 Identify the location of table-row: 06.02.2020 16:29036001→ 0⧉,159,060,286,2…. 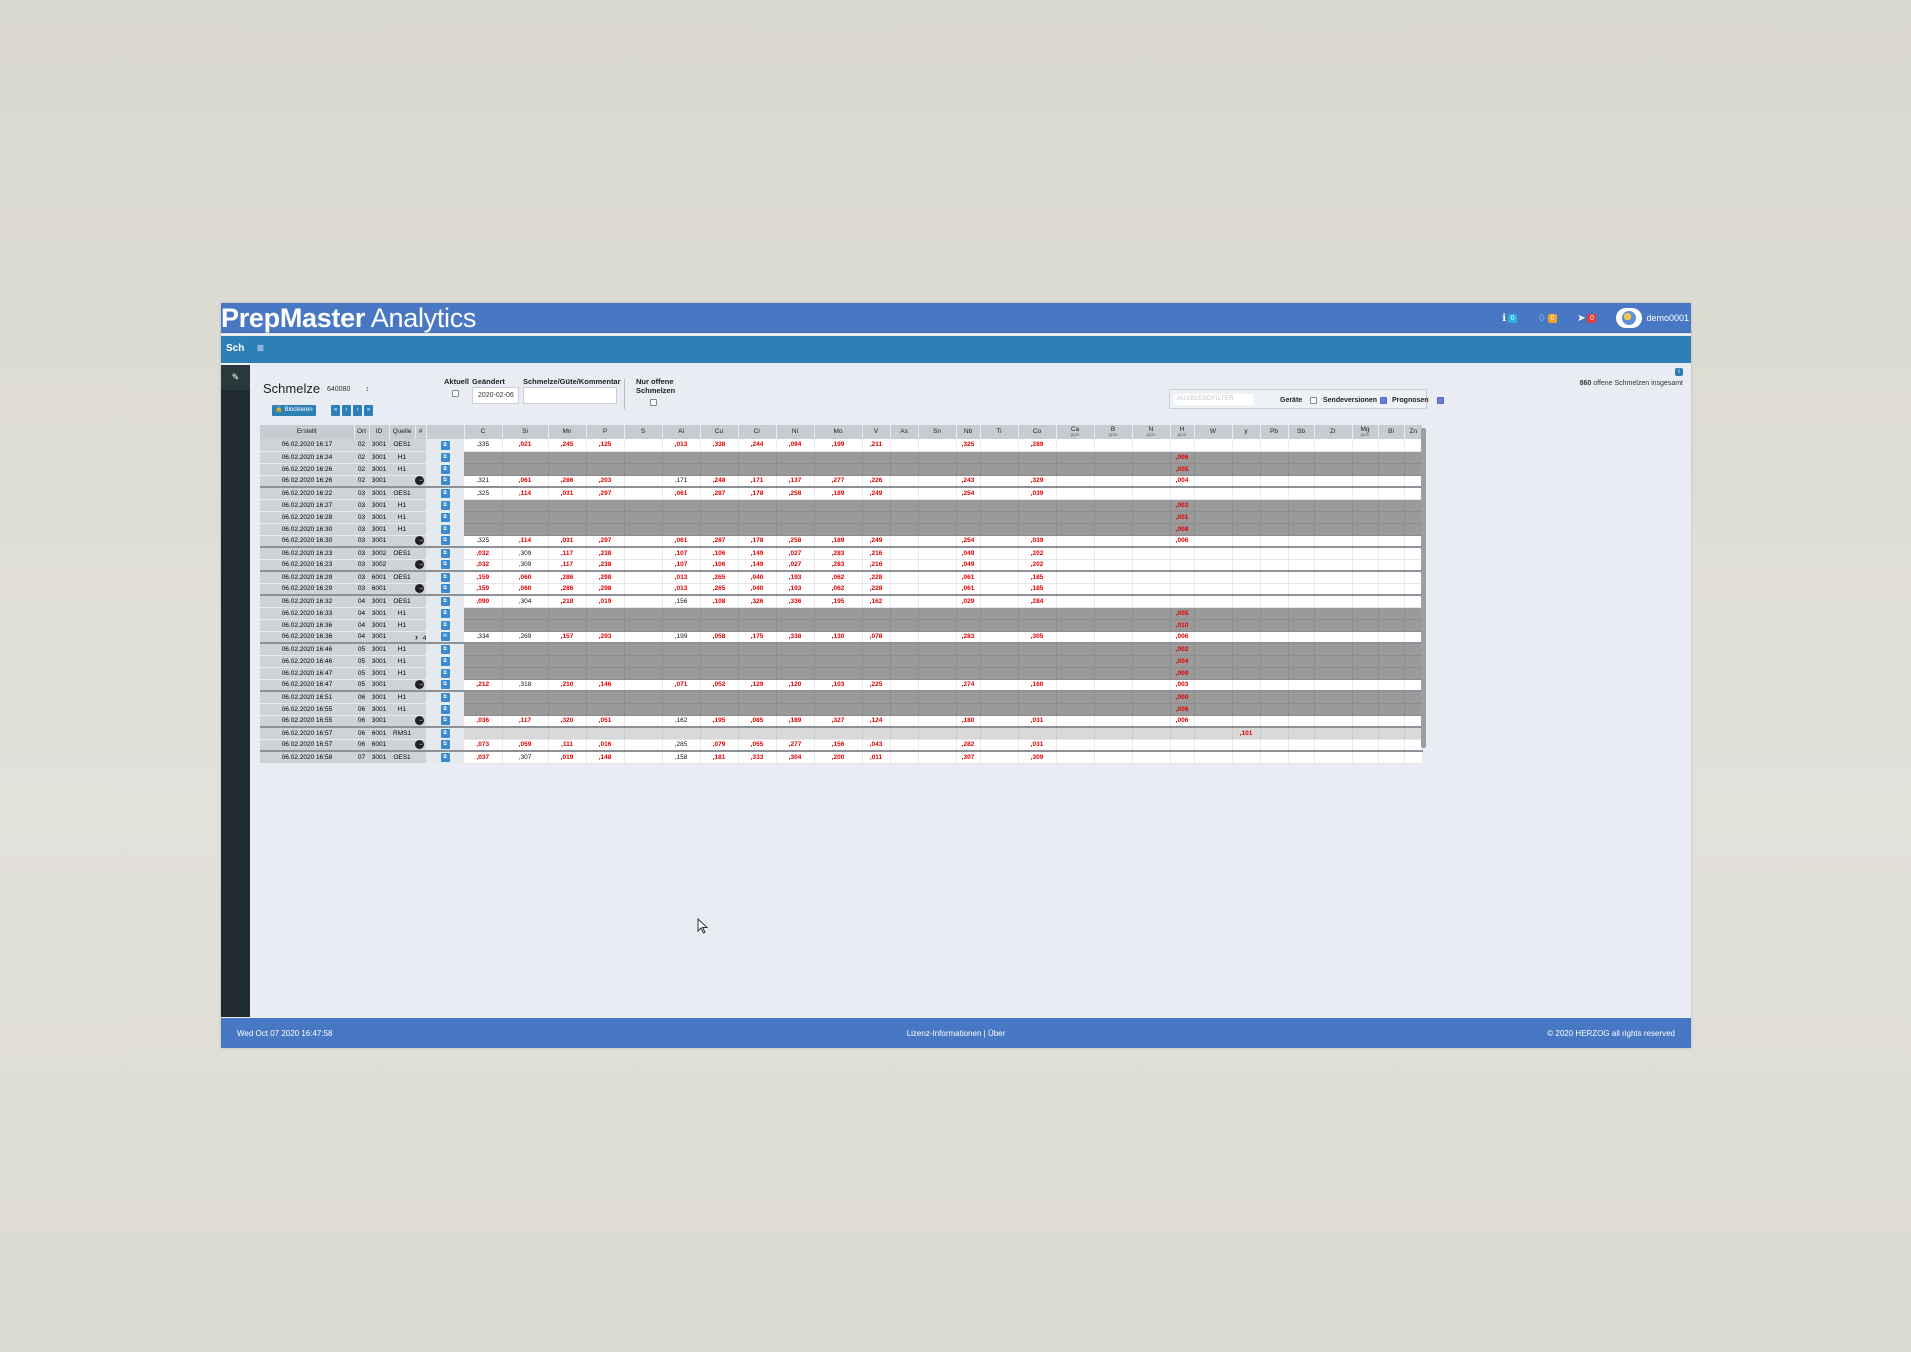
(841, 589).